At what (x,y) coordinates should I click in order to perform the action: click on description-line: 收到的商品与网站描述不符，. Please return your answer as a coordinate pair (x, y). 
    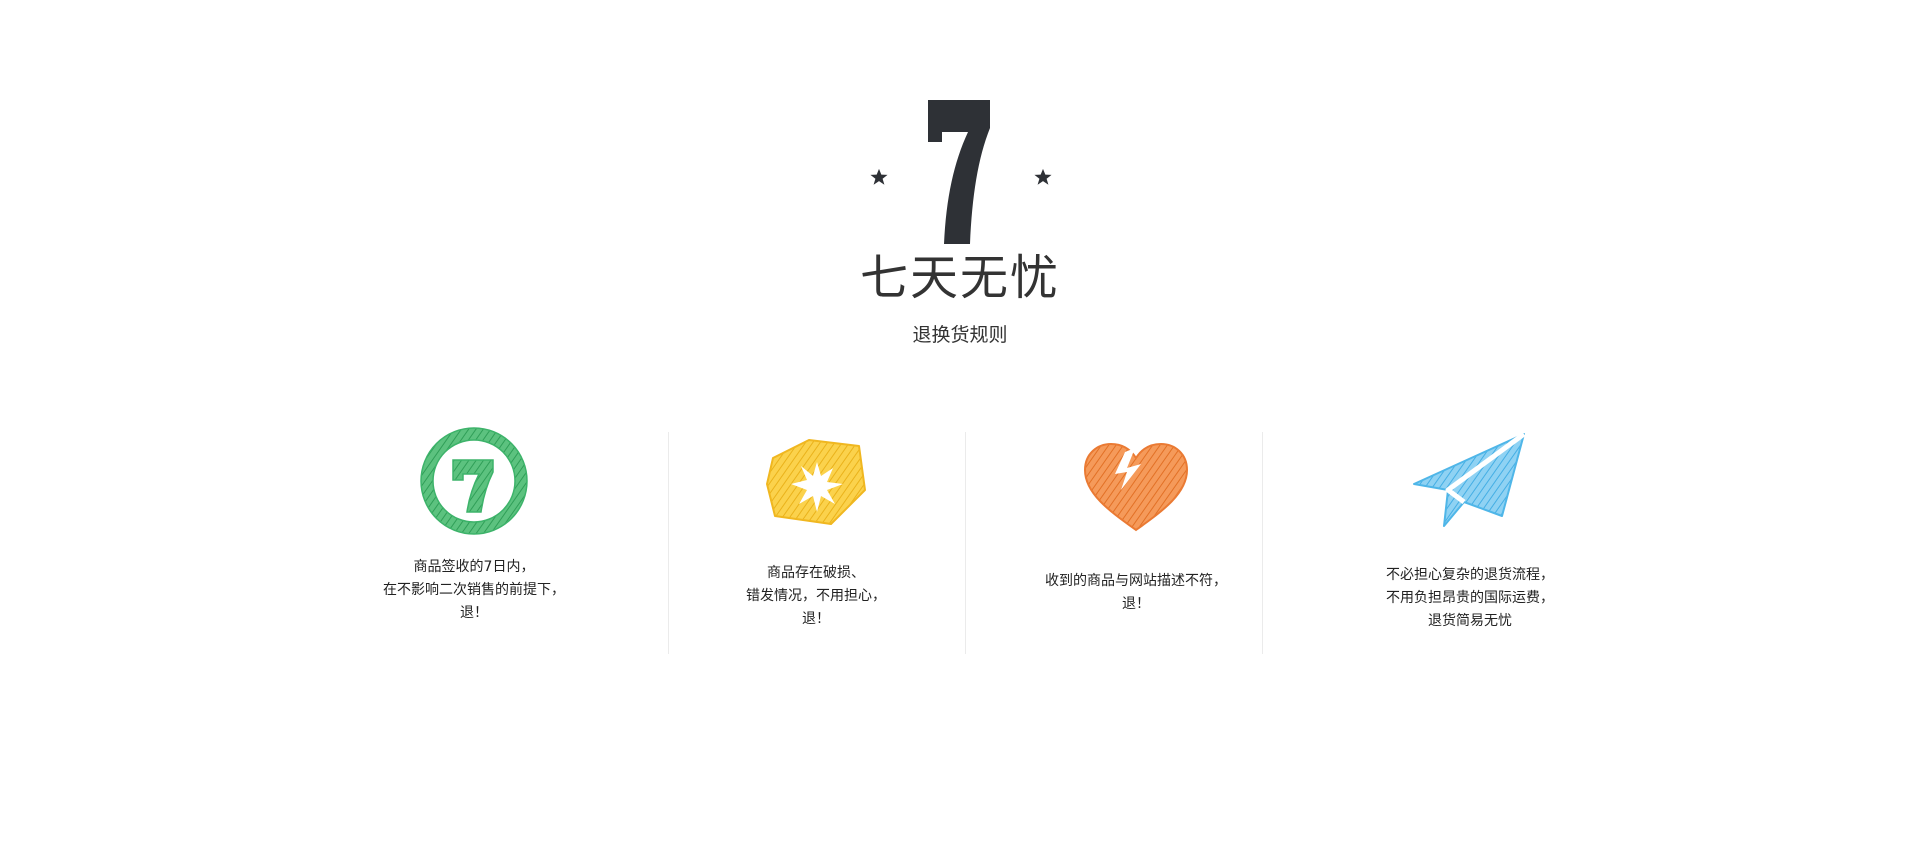
    Looking at the image, I should click on (1136, 581).